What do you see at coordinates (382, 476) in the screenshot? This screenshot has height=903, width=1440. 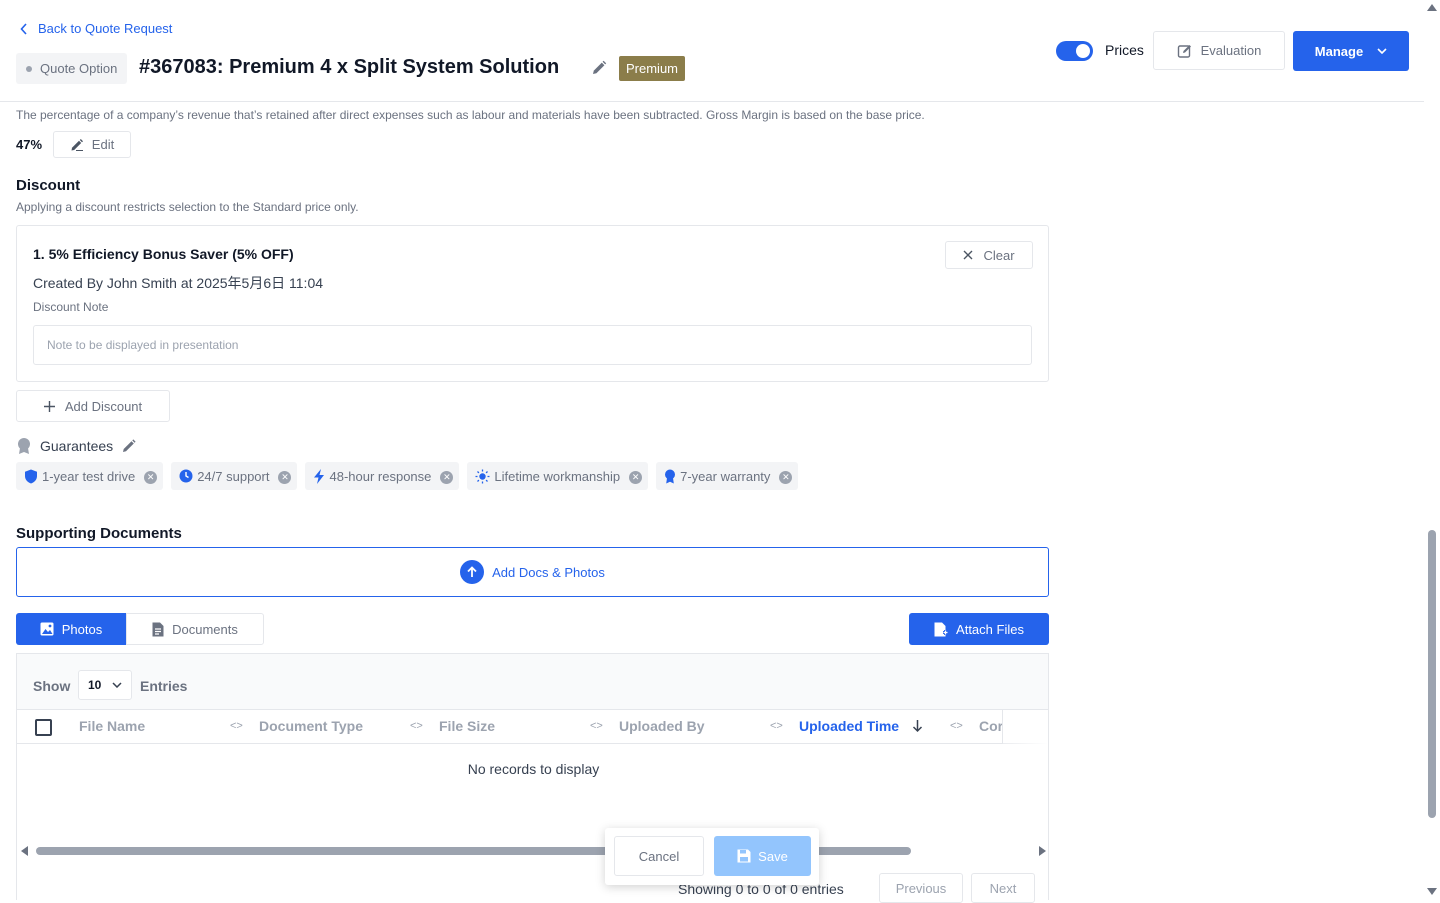 I see `guarantee-chip: 48-hour response ✕` at bounding box center [382, 476].